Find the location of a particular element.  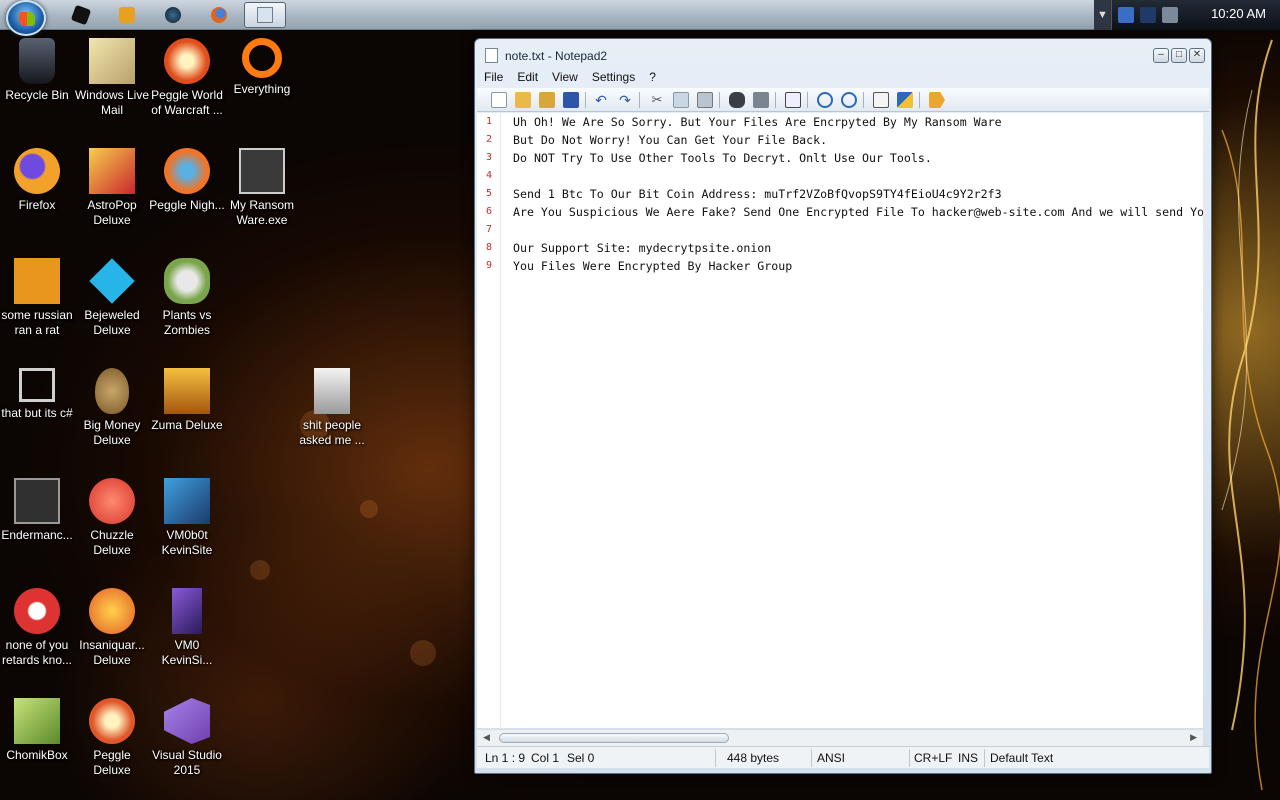

scroll-right-icon: ▶ is located at coordinates (1193, 737).